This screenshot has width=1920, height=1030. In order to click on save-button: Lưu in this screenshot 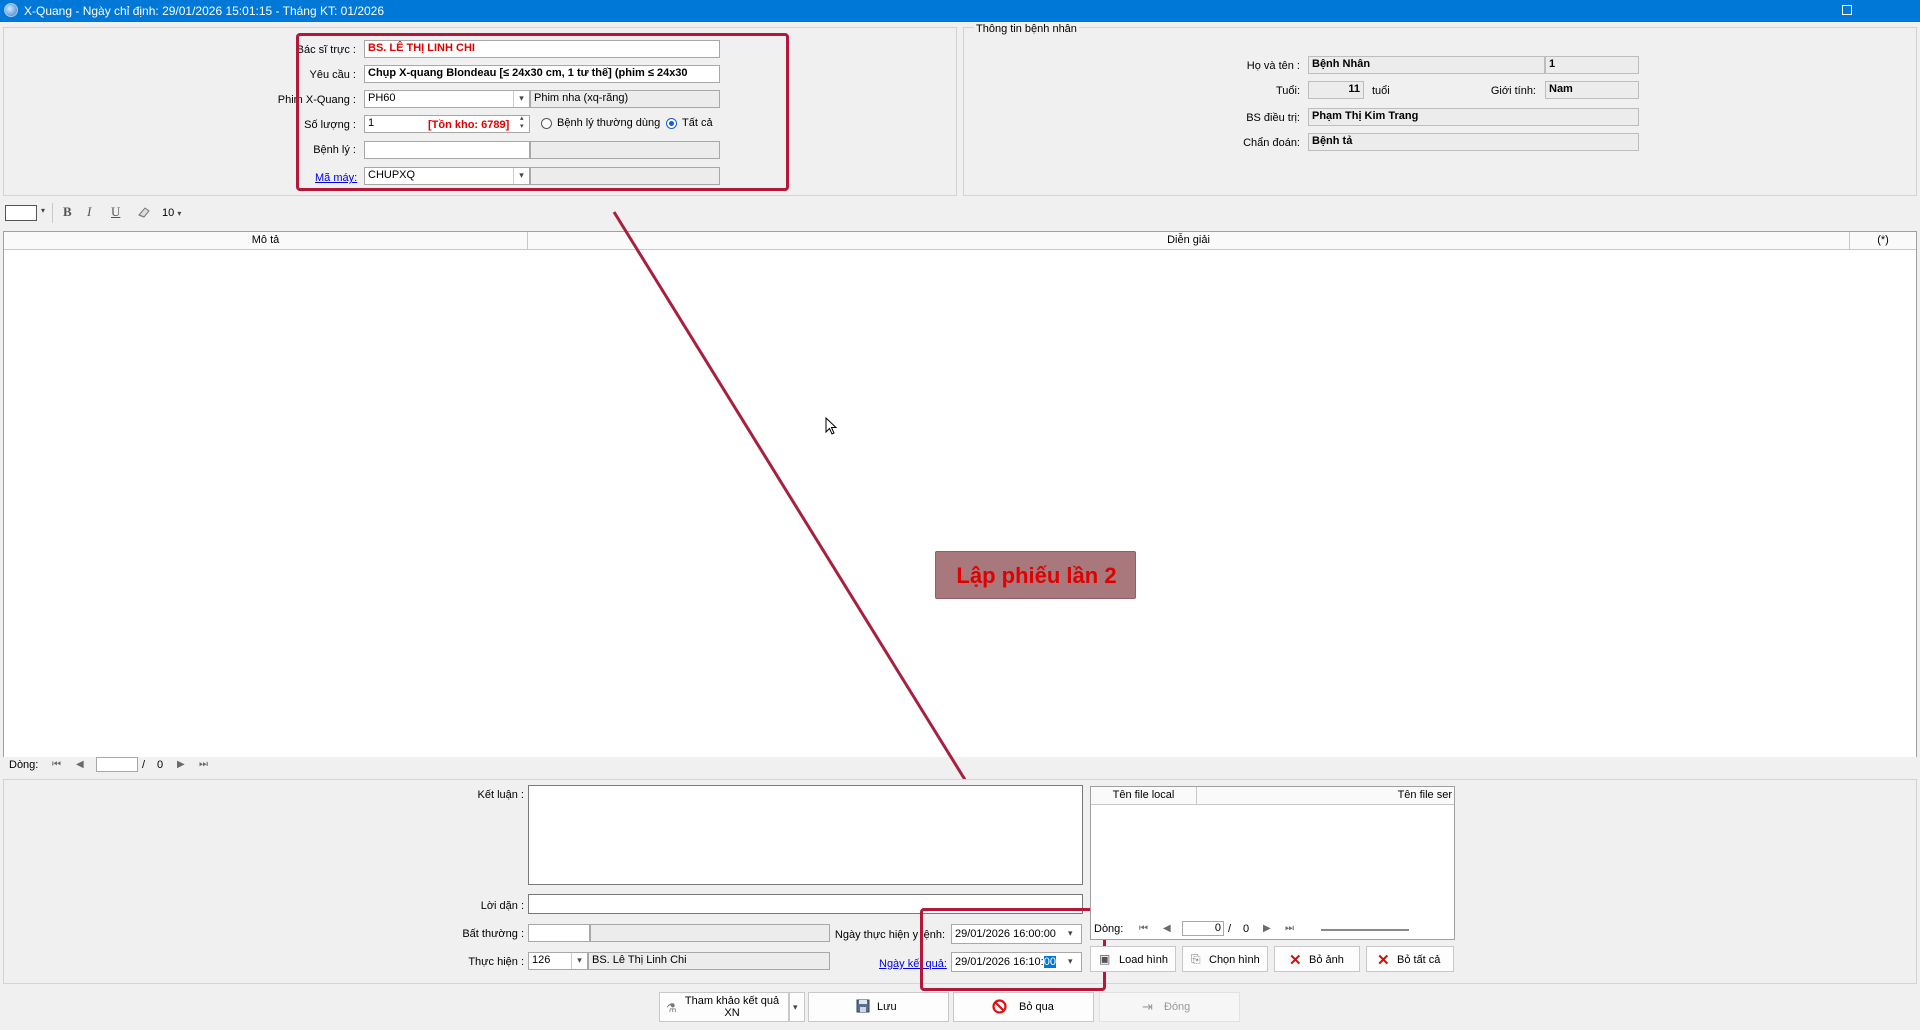, I will do `click(878, 1007)`.